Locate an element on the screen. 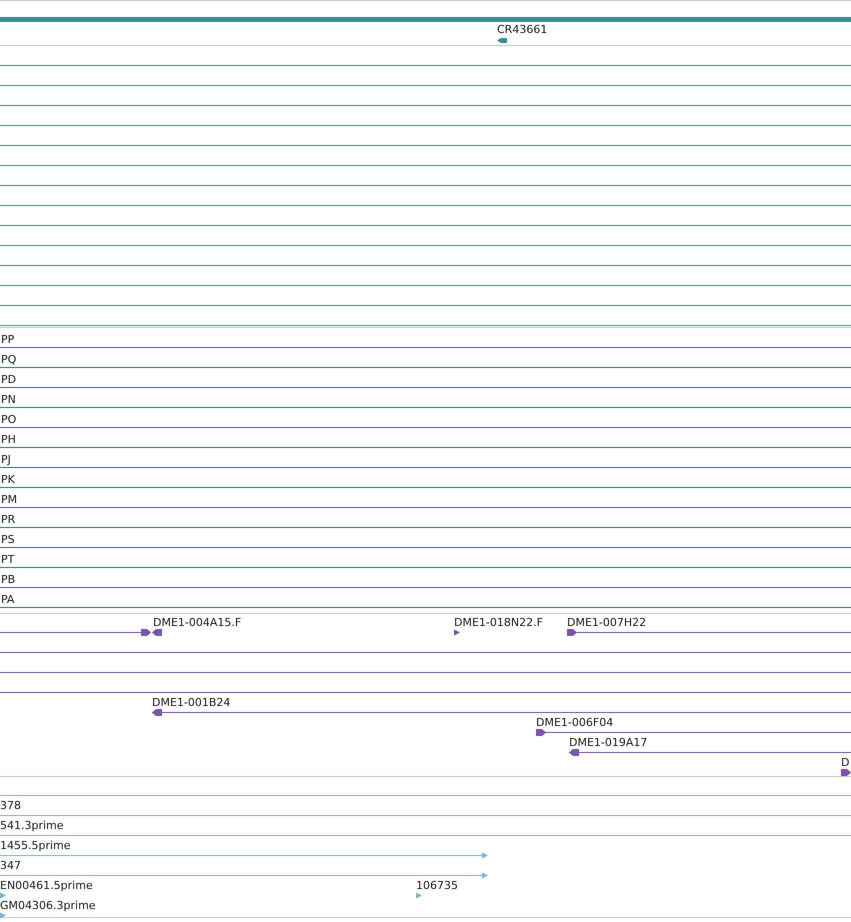  feature-label: PP is located at coordinates (7, 339).